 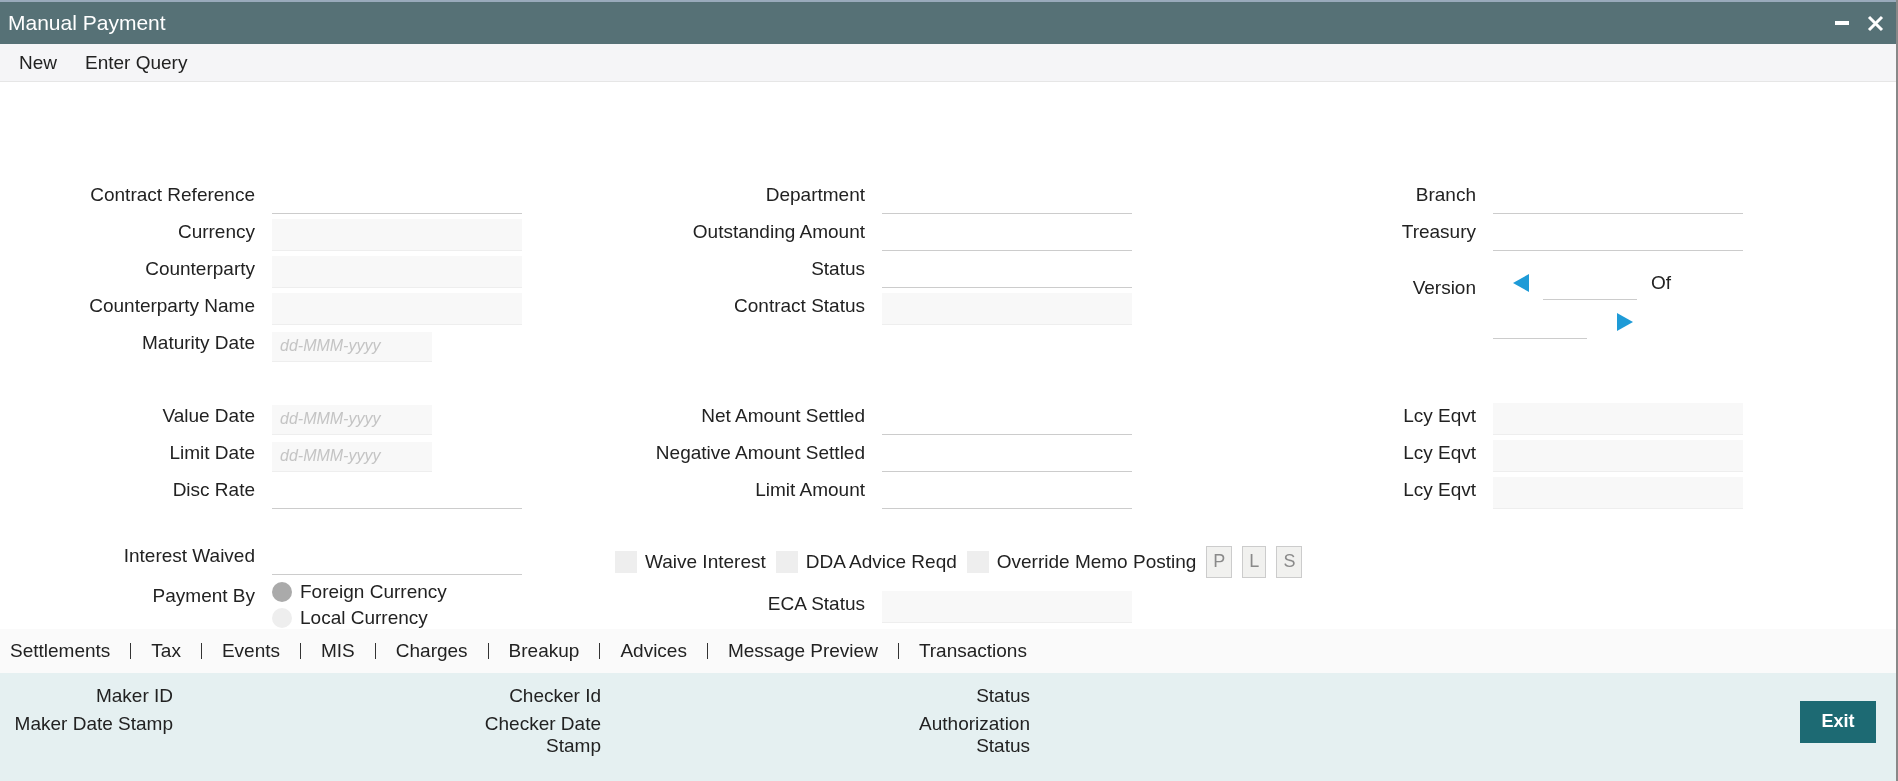 I want to click on toolbar-item: New, so click(x=38, y=62).